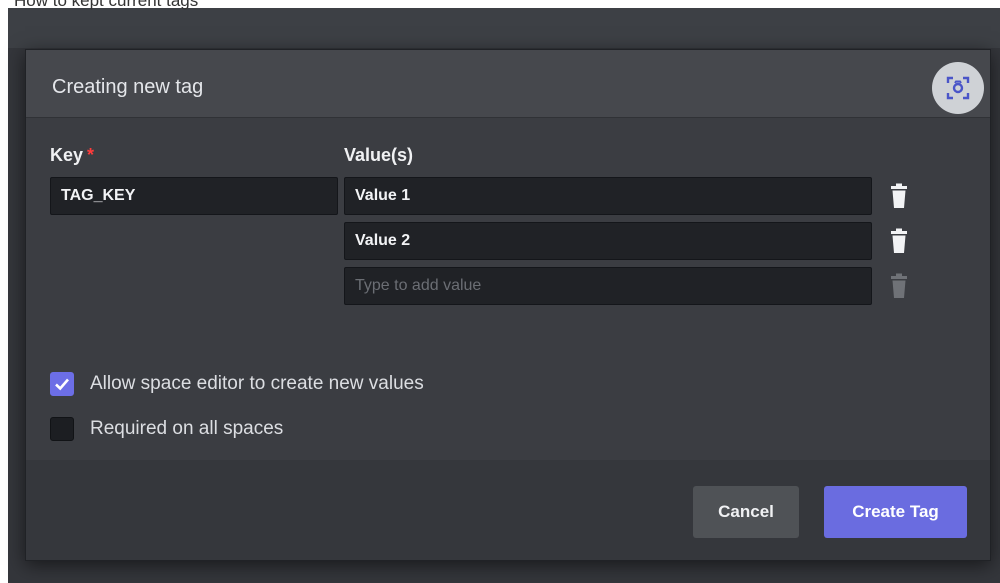 This screenshot has width=1000, height=583. I want to click on check-icon, so click(62, 384).